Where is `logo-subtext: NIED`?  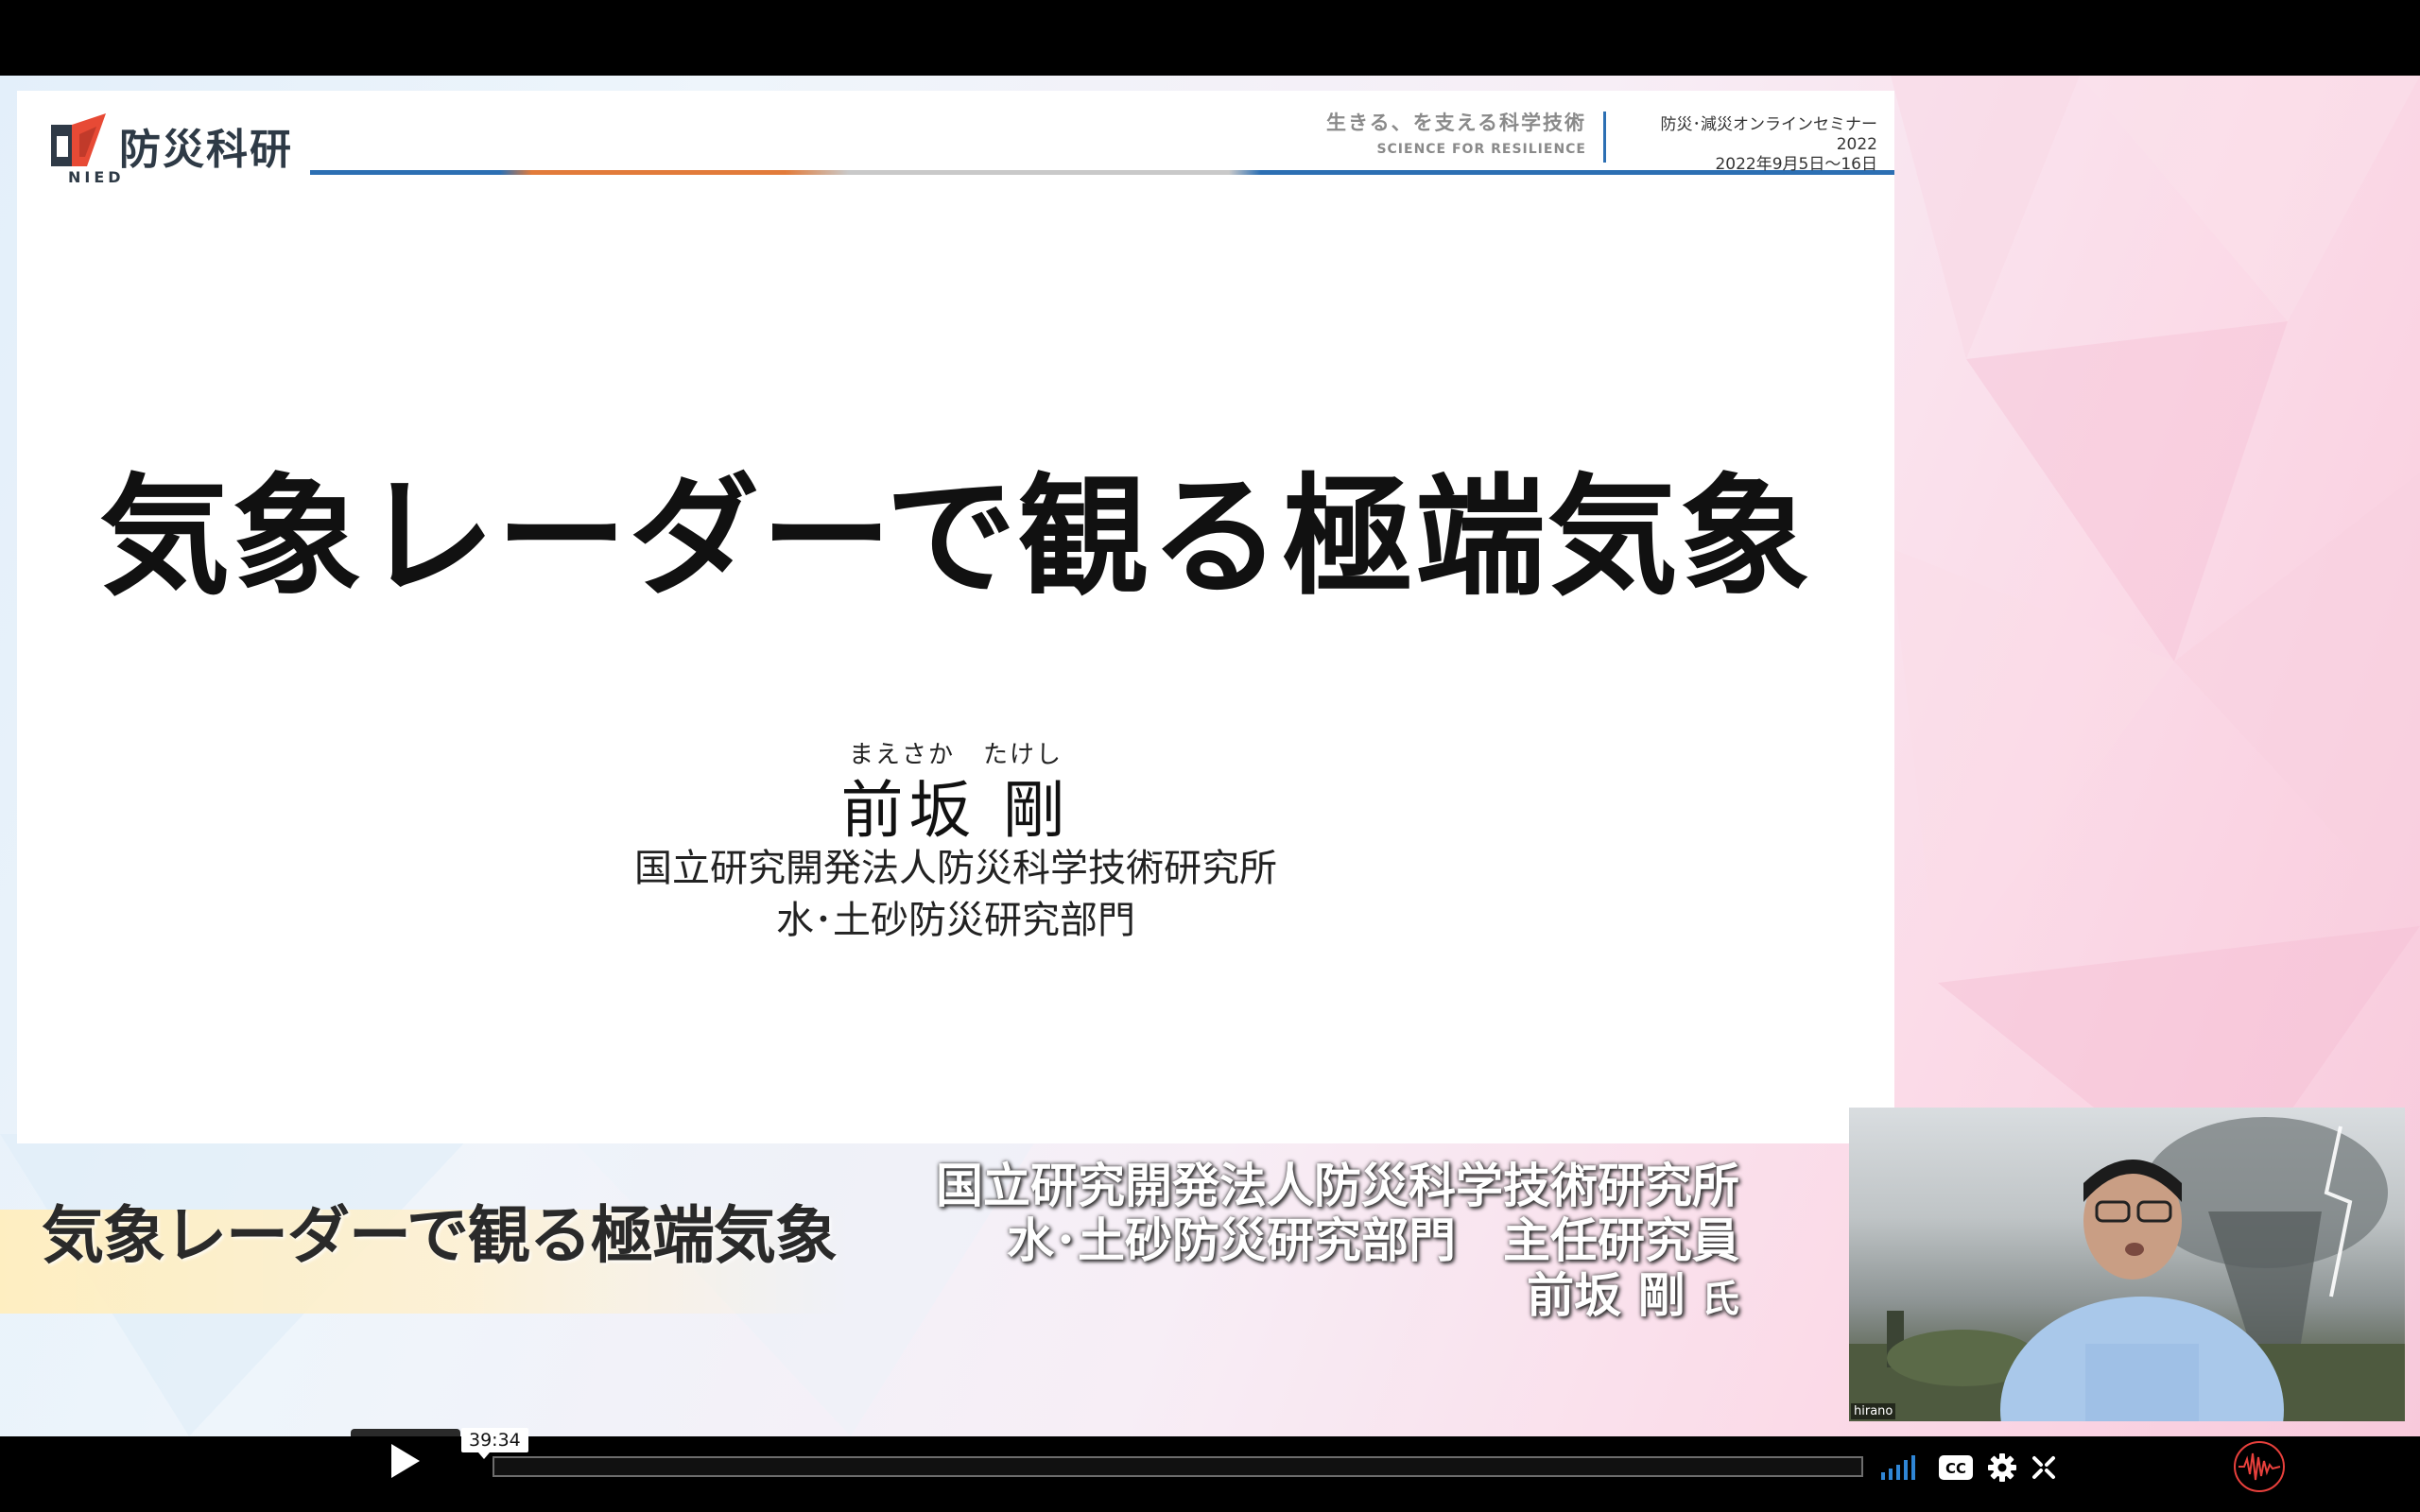
logo-subtext: NIED is located at coordinates (96, 177).